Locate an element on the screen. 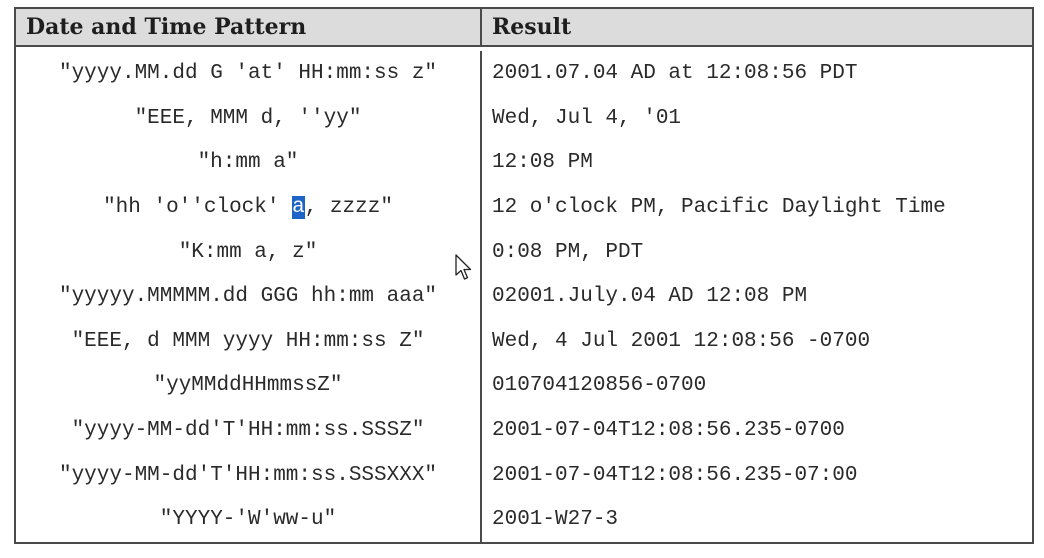 Image resolution: width=1044 pixels, height=558 pixels. pattern-cell: "yyyy-MM-dd'T'HH:mm:ss.SSSXXX" is located at coordinates (249, 475).